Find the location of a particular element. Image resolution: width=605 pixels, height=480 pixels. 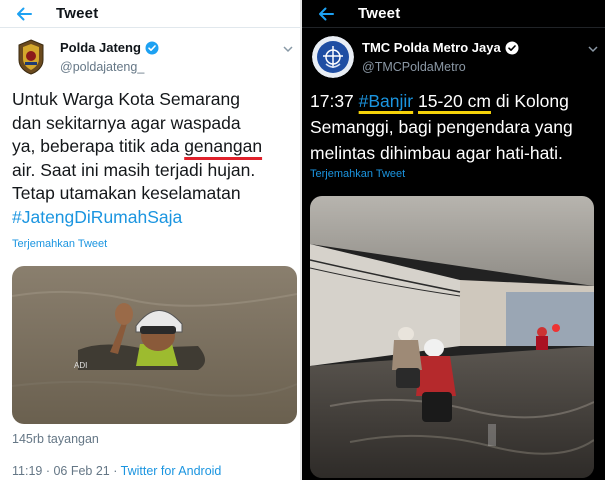

tweet-text-line: melintas dihimbau agar hati-hati. is located at coordinates (436, 153).